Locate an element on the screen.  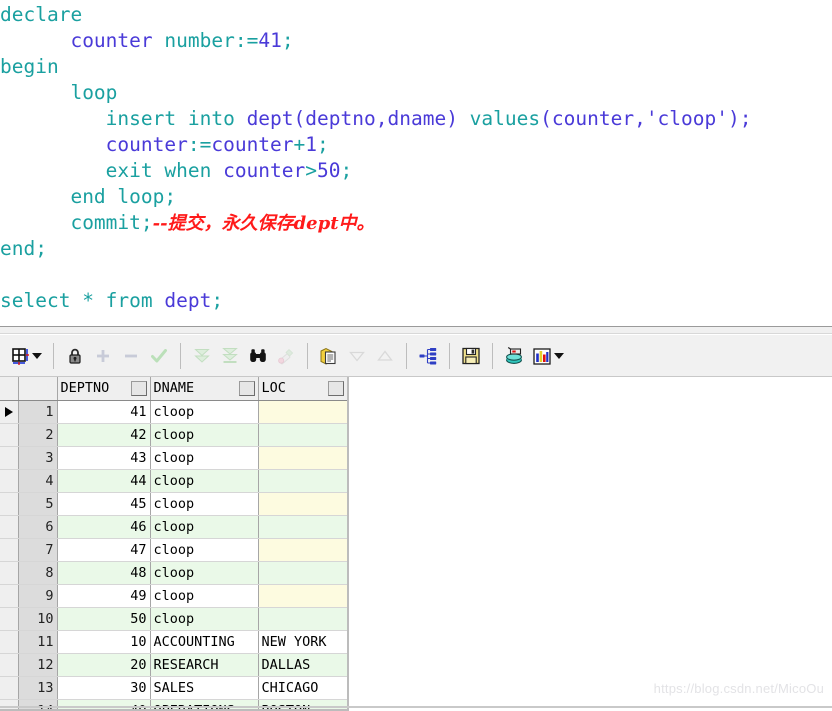
cell-deptno: 42 is located at coordinates (104, 435).